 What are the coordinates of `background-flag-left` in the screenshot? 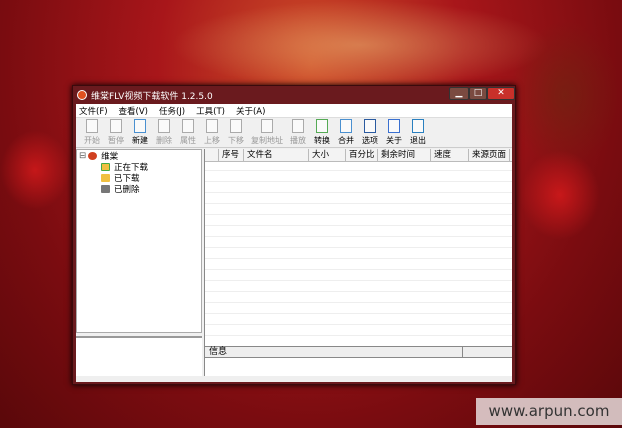 It's located at (35, 170).